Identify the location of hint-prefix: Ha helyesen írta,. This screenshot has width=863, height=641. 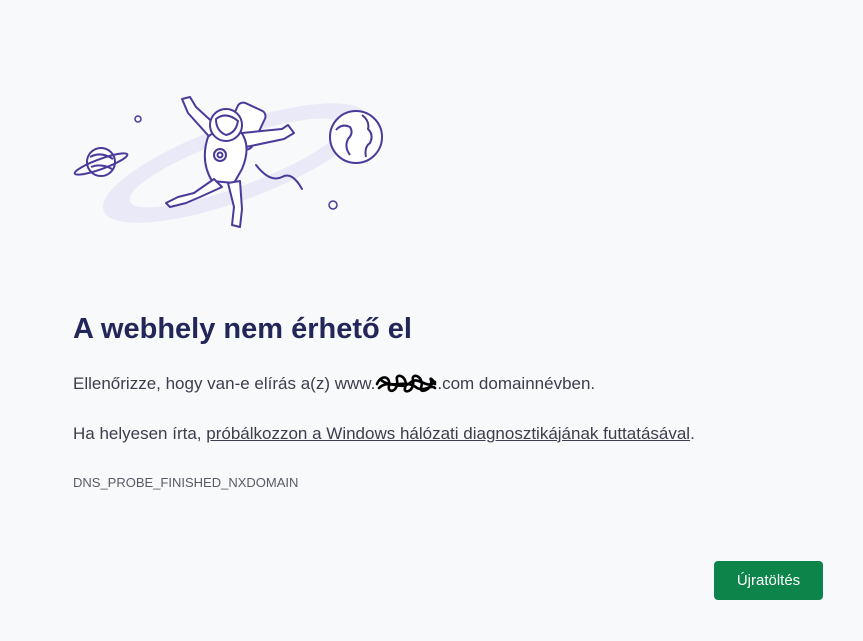
(140, 433).